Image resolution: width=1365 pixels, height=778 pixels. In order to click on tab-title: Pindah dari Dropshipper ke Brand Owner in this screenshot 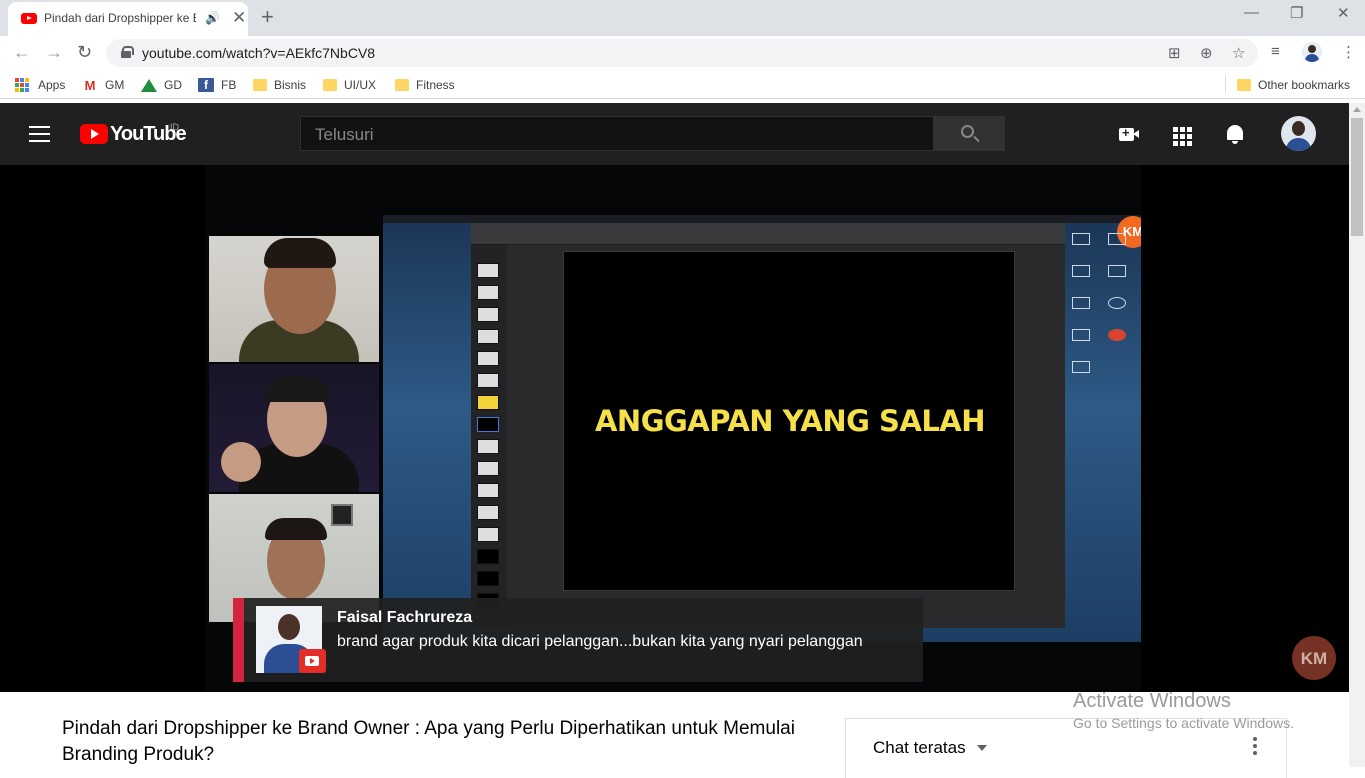, I will do `click(120, 18)`.